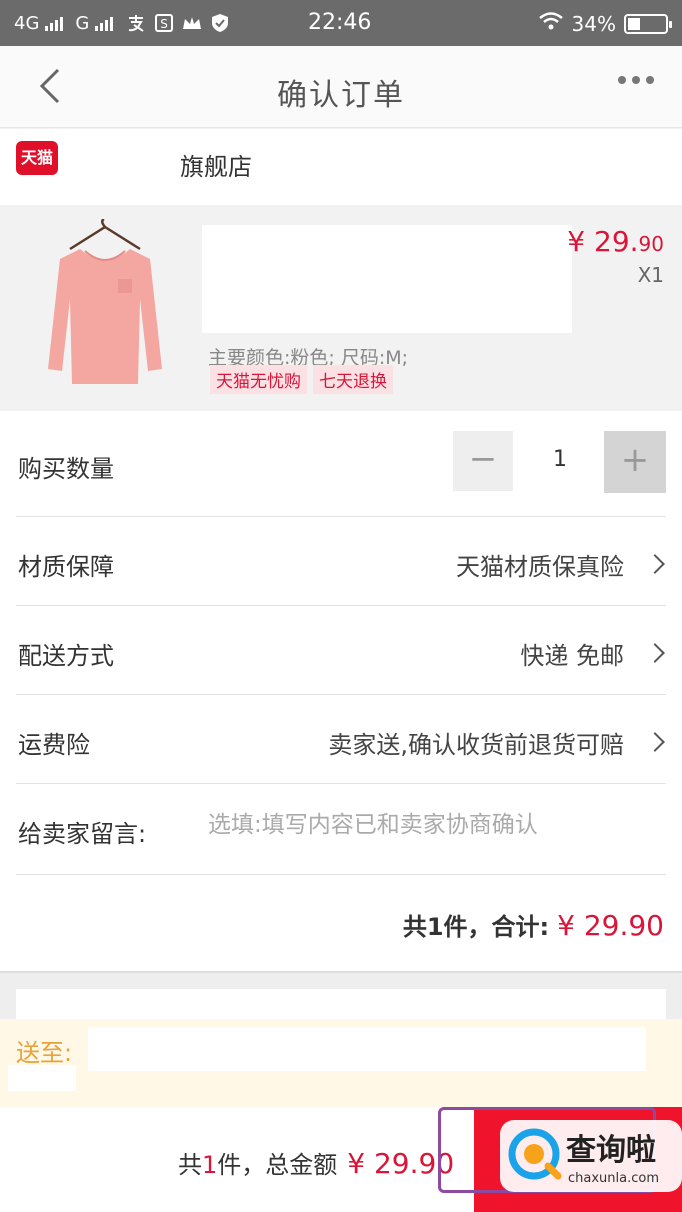  What do you see at coordinates (341, 561) in the screenshot?
I see `material-row: 材质保障 天猫材质保真险` at bounding box center [341, 561].